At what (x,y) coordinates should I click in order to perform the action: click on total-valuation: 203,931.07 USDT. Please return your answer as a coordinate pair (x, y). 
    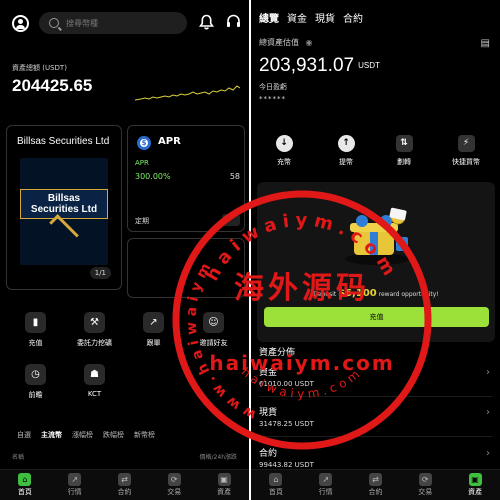
    Looking at the image, I should click on (319, 65).